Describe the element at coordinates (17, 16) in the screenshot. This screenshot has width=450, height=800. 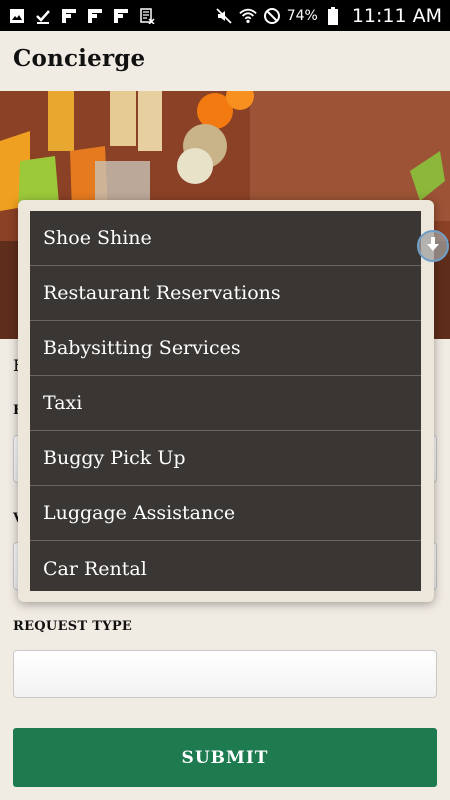
I see `image-icon` at that location.